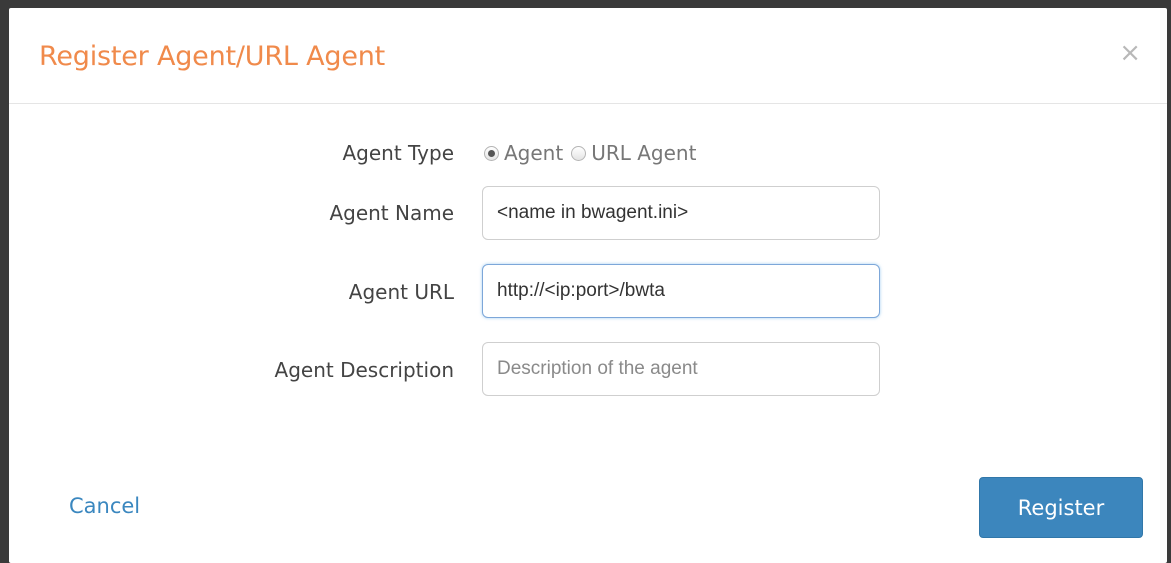  I want to click on url-agent-radio-label: URL Agent, so click(643, 153).